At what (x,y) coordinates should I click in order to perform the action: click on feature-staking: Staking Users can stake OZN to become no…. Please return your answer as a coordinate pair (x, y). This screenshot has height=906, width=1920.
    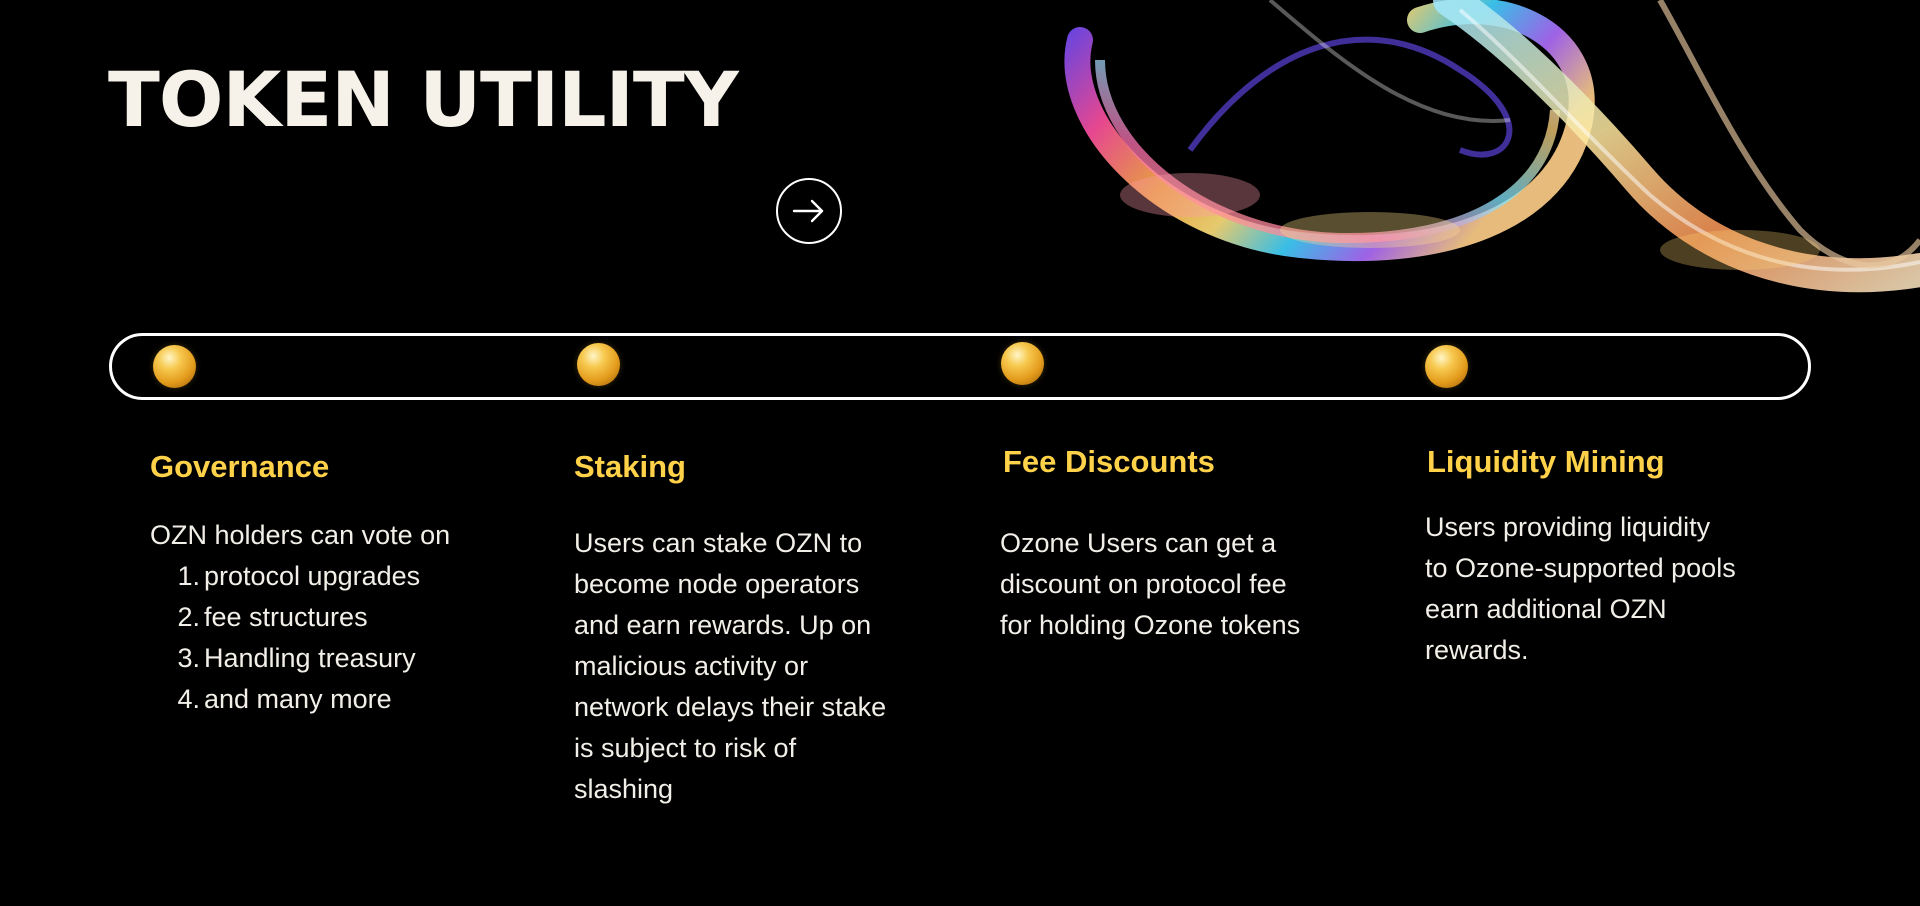
    Looking at the image, I should click on (754, 629).